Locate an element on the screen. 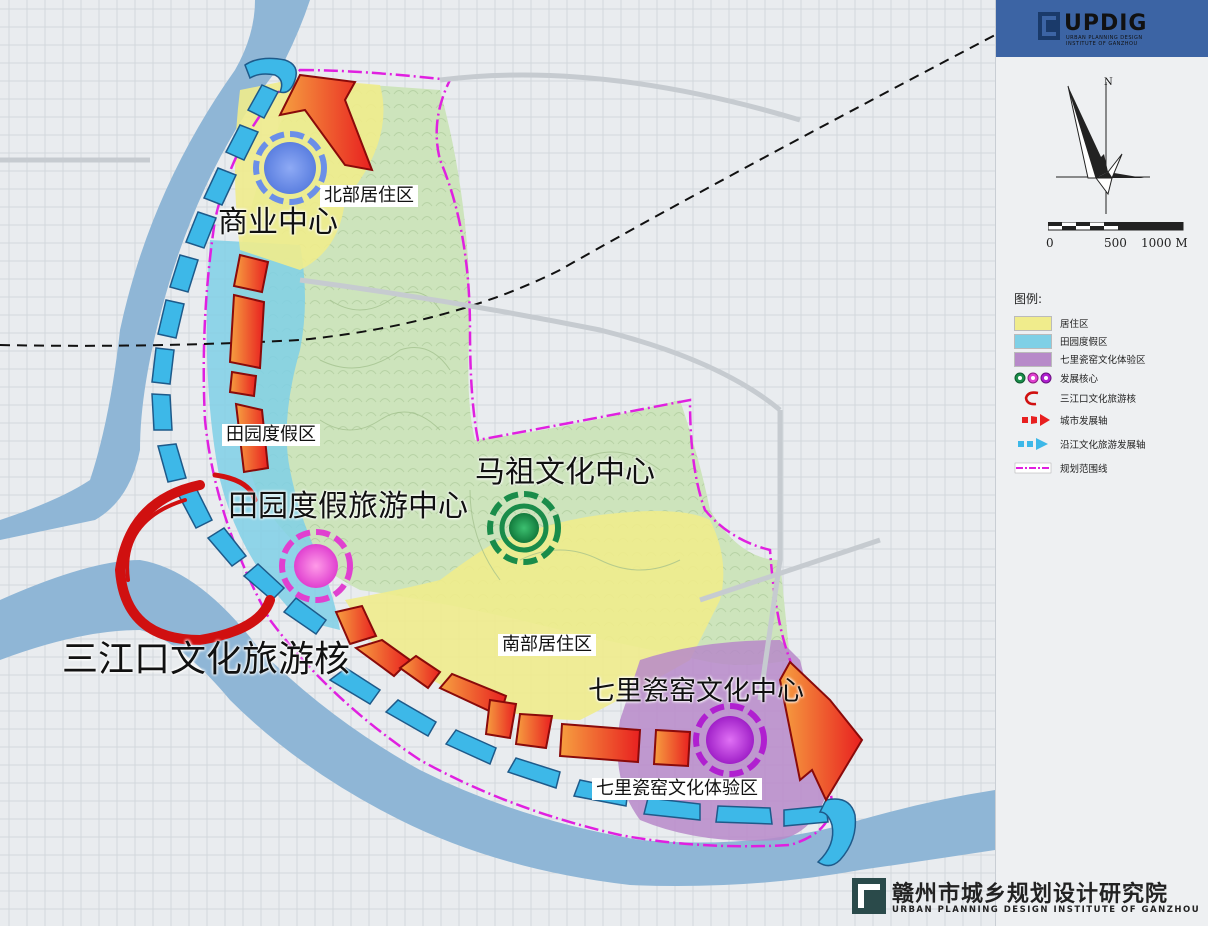 The image size is (1208, 926). red-arrow-icon is located at coordinates (1033, 420).